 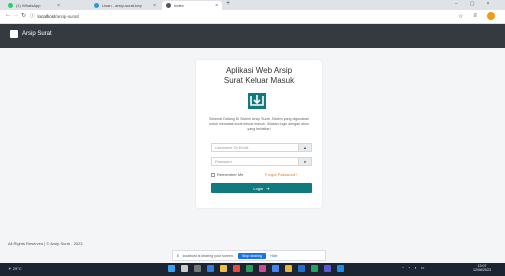 I want to click on taskbar-clock: 13:07 12/06/2023, so click(x=482, y=268).